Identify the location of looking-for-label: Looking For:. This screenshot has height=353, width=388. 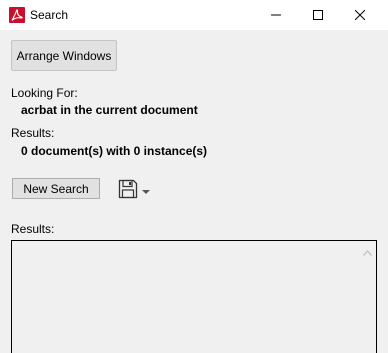
(44, 93).